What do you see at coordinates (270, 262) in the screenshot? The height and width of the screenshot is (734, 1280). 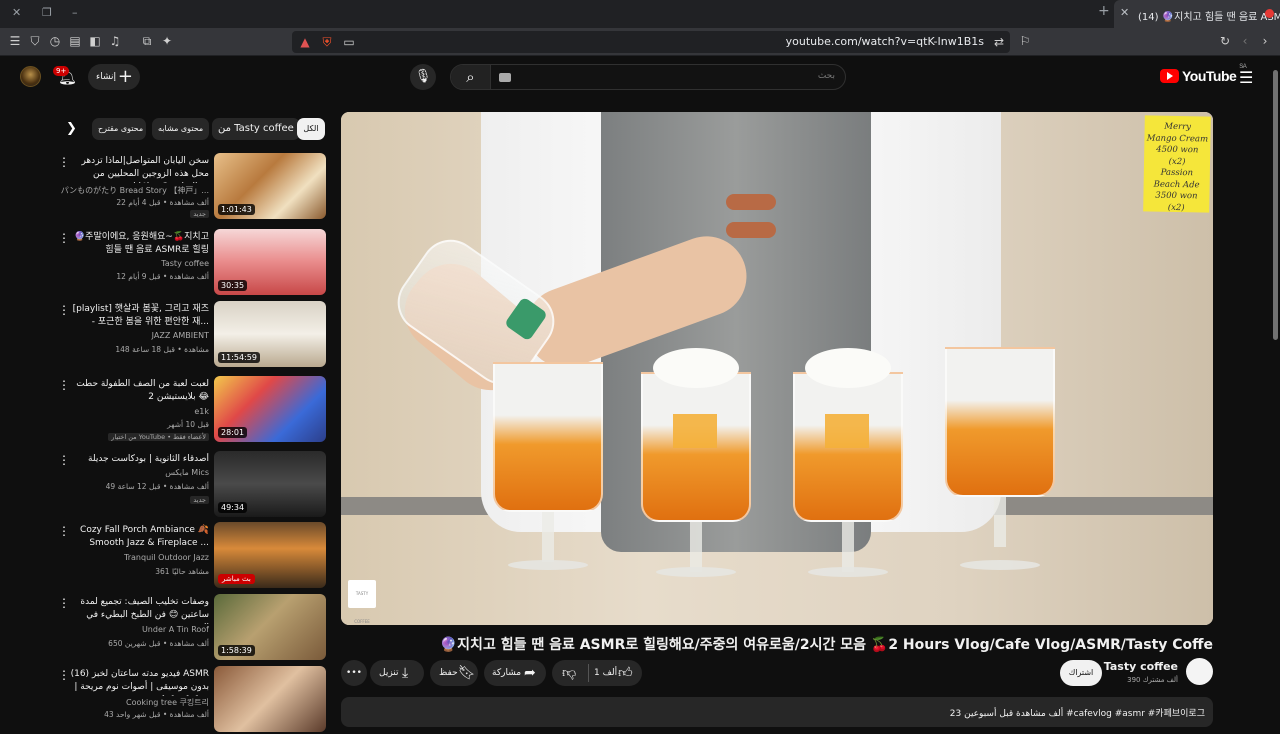 I see `video-thumbnail: 30:35` at bounding box center [270, 262].